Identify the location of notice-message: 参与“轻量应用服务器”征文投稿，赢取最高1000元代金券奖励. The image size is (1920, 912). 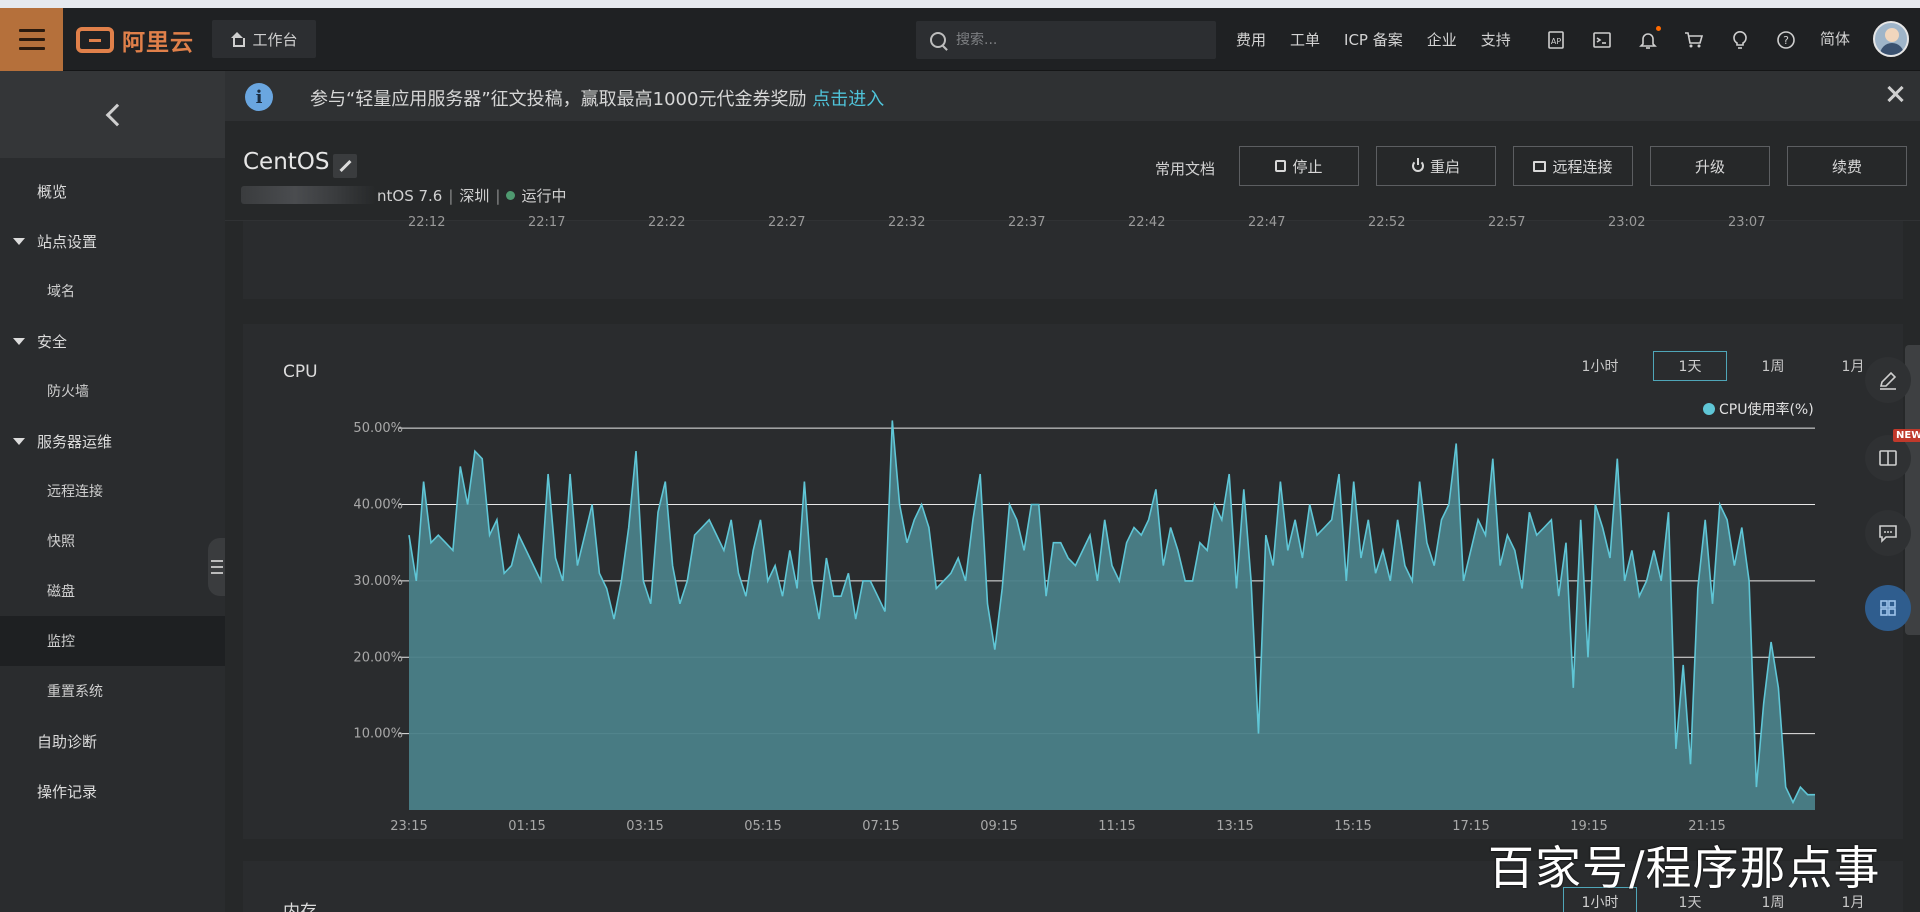
(558, 99).